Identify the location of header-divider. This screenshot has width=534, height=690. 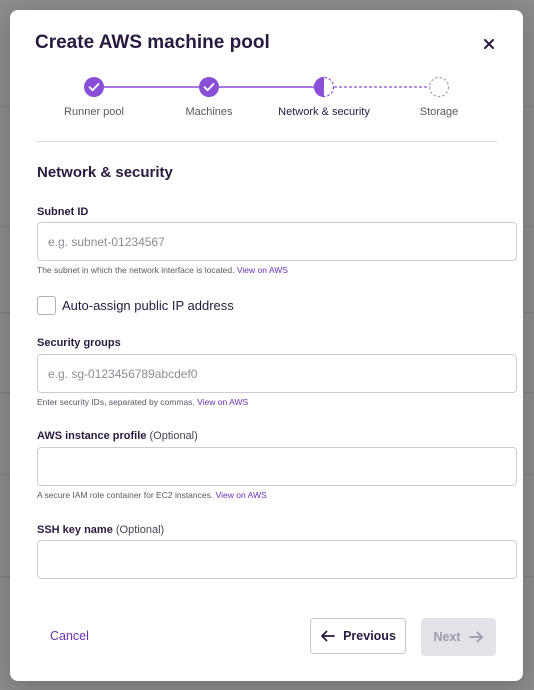
(266, 141).